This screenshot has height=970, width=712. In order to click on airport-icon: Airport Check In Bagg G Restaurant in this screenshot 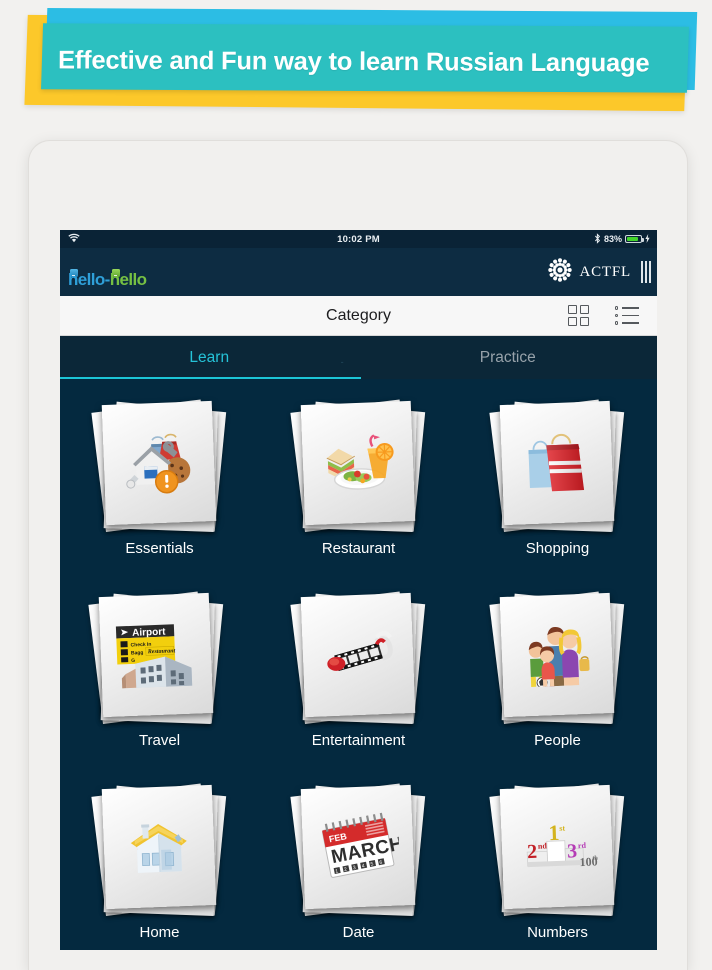, I will do `click(155, 655)`.